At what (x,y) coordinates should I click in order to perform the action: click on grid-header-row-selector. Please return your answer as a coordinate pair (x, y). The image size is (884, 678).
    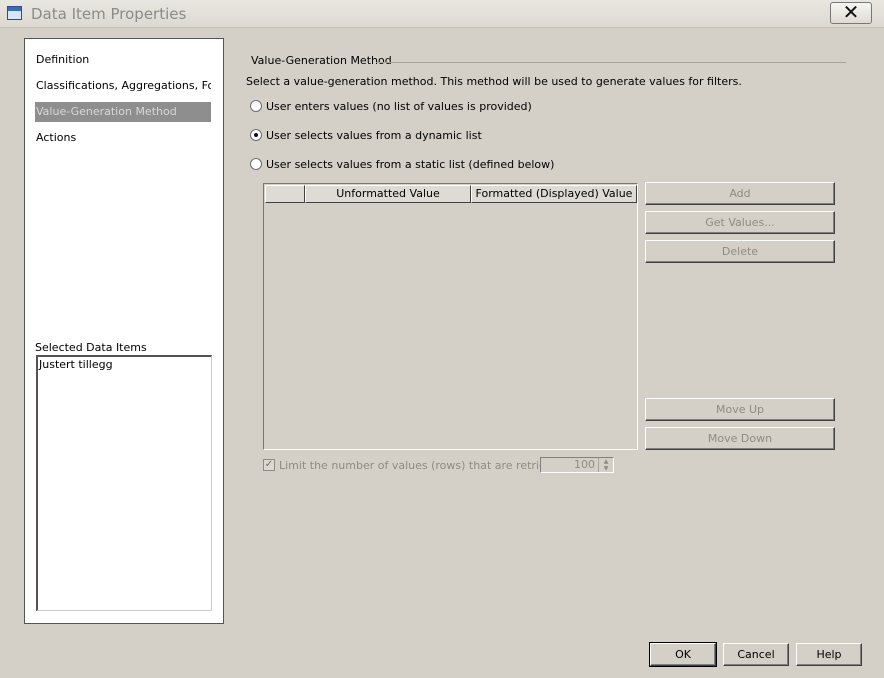
    Looking at the image, I should click on (285, 194).